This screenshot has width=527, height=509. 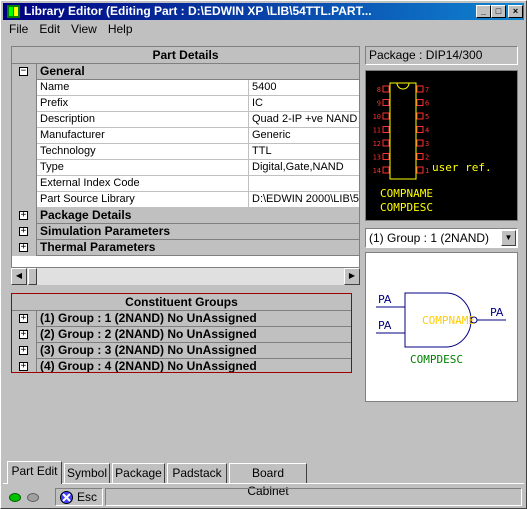 I want to click on status-bar: Esc, so click(x=263, y=497).